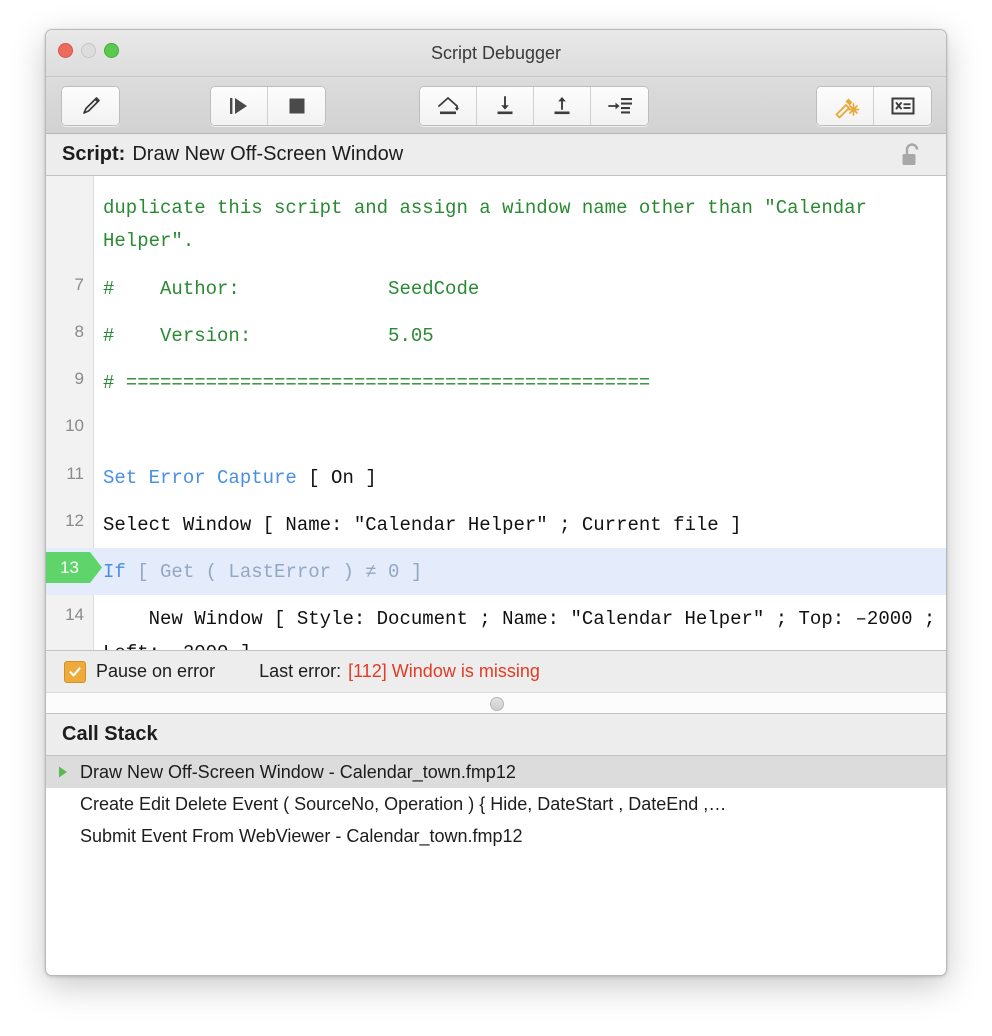 Image resolution: width=992 pixels, height=1036 pixels. I want to click on code-line: 13 If [ Get ( LastError ) ≠ 0 ], so click(496, 572).